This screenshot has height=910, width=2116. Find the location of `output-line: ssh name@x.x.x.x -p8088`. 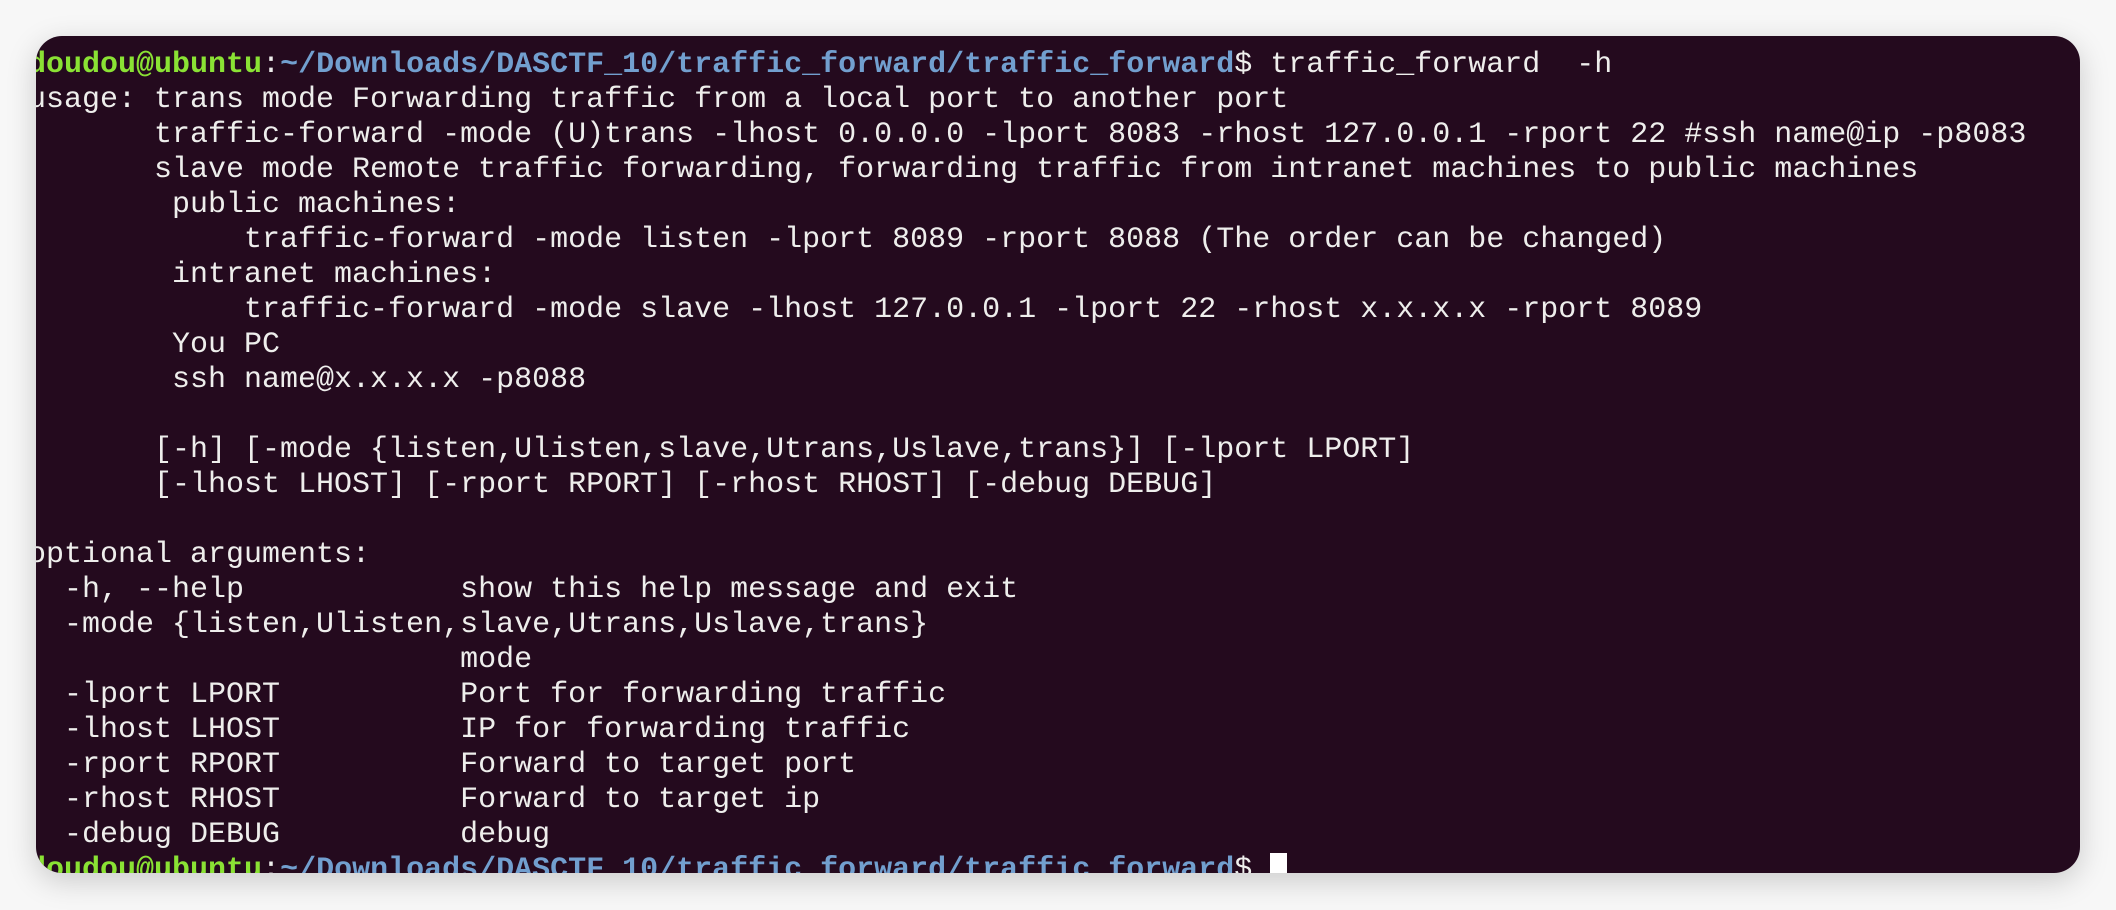

output-line: ssh name@x.x.x.x -p8088 is located at coordinates (311, 380).